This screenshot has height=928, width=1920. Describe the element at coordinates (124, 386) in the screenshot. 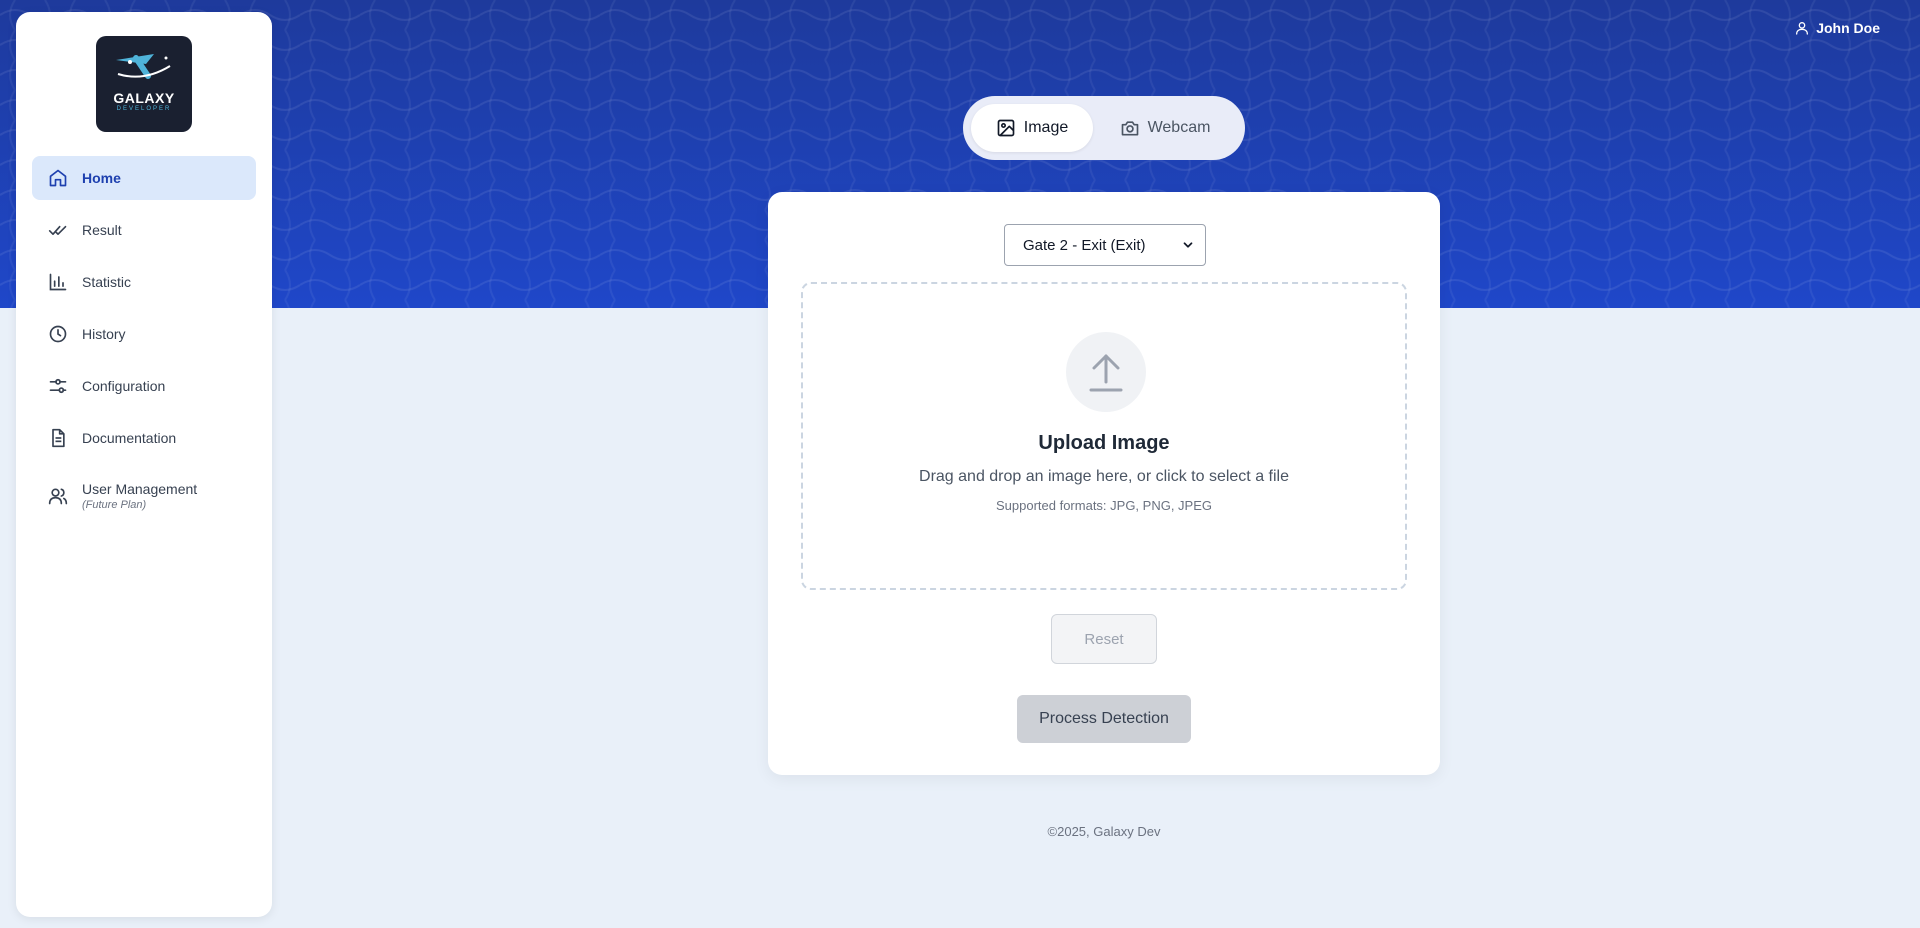

I see `sidebar-item-label: Configuration` at that location.